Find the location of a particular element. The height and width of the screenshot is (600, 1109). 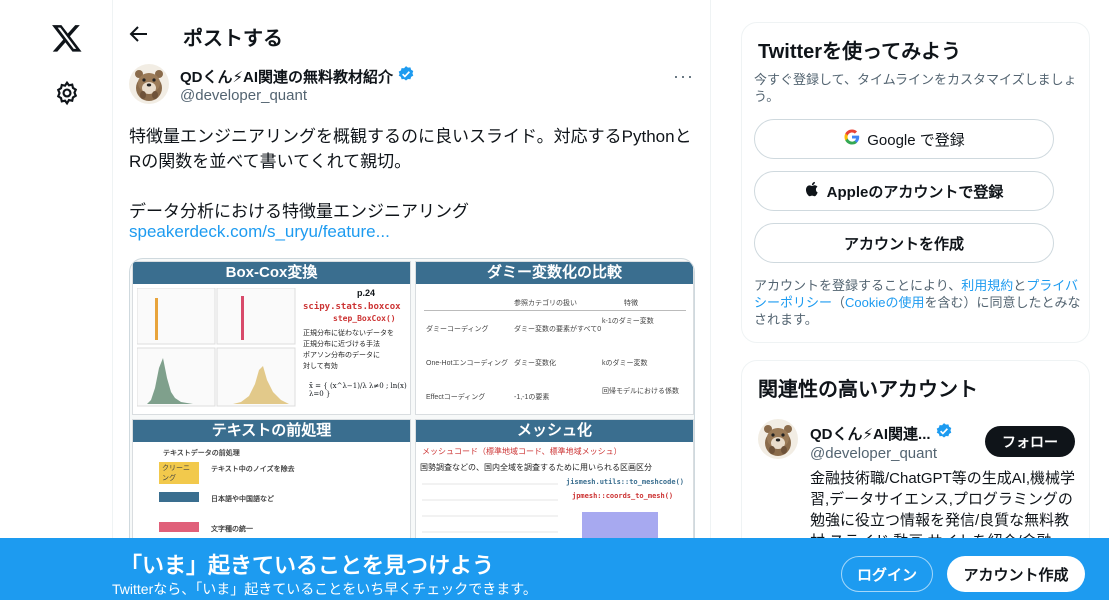

post-text-line: 特徴量エンジニアリングを概観するのに良いスライド。対応するPythonと is located at coordinates (410, 136).